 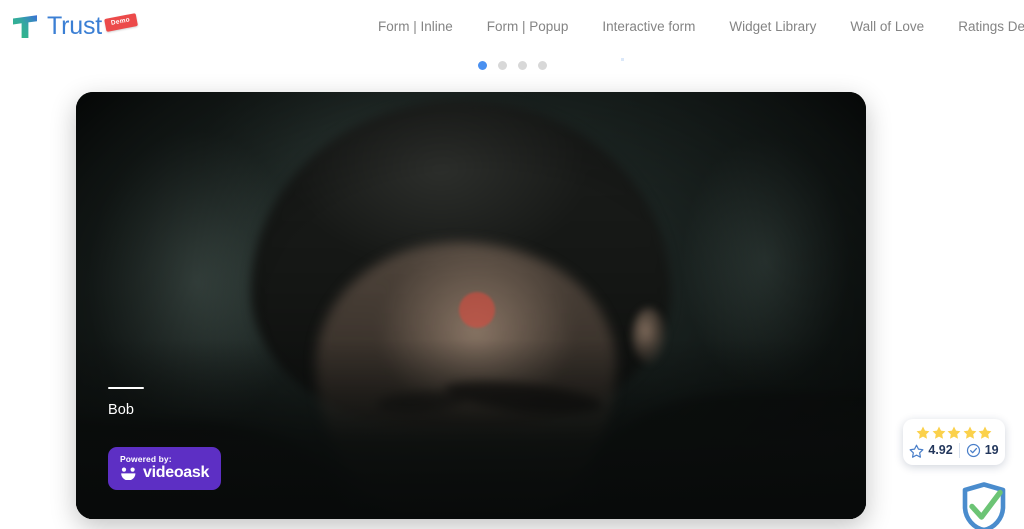 I want to click on check-circle-icon, so click(x=973, y=450).